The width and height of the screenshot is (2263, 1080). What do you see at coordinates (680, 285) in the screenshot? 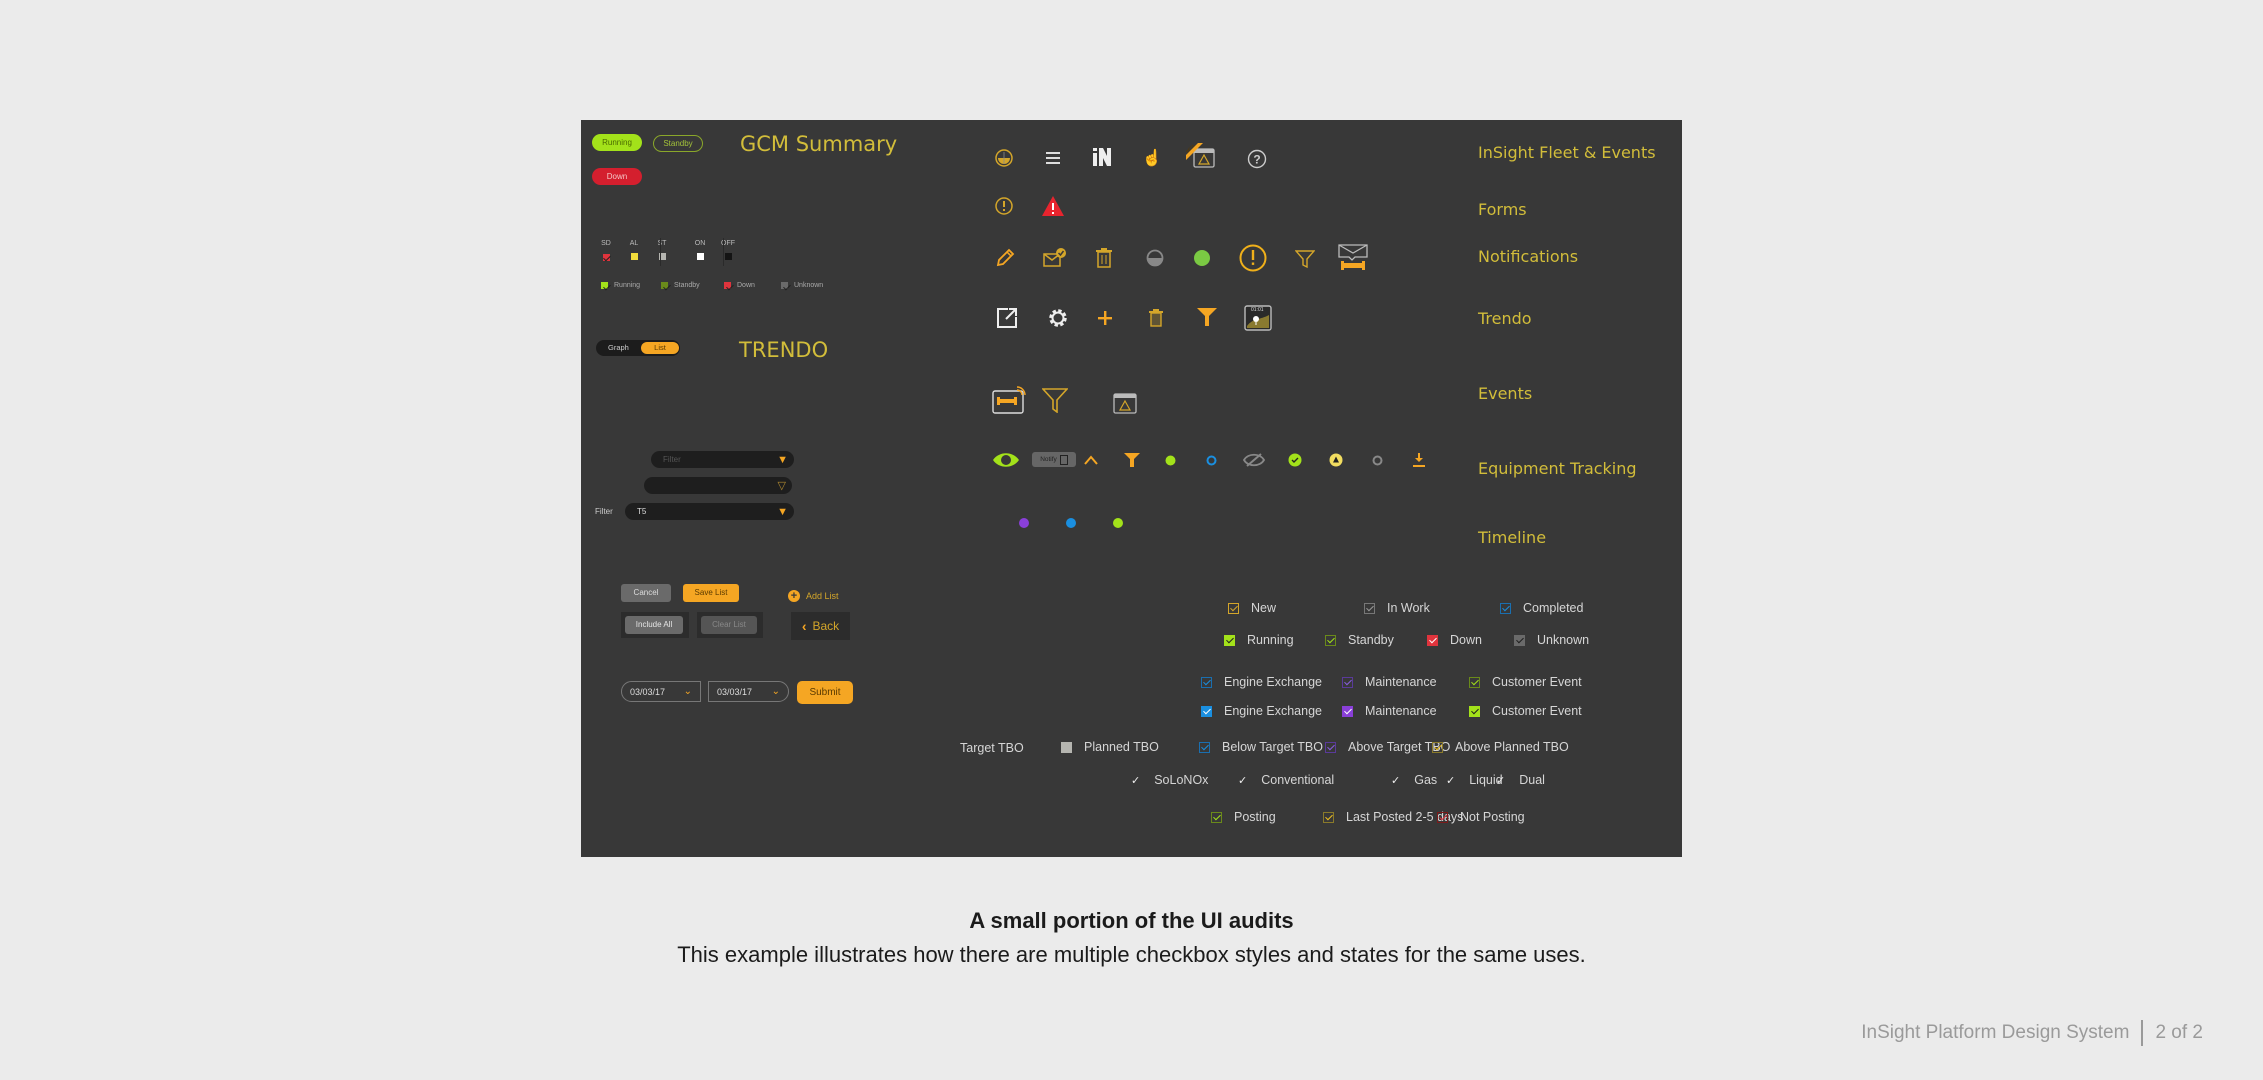
I see `small-check-standby: Standby` at bounding box center [680, 285].